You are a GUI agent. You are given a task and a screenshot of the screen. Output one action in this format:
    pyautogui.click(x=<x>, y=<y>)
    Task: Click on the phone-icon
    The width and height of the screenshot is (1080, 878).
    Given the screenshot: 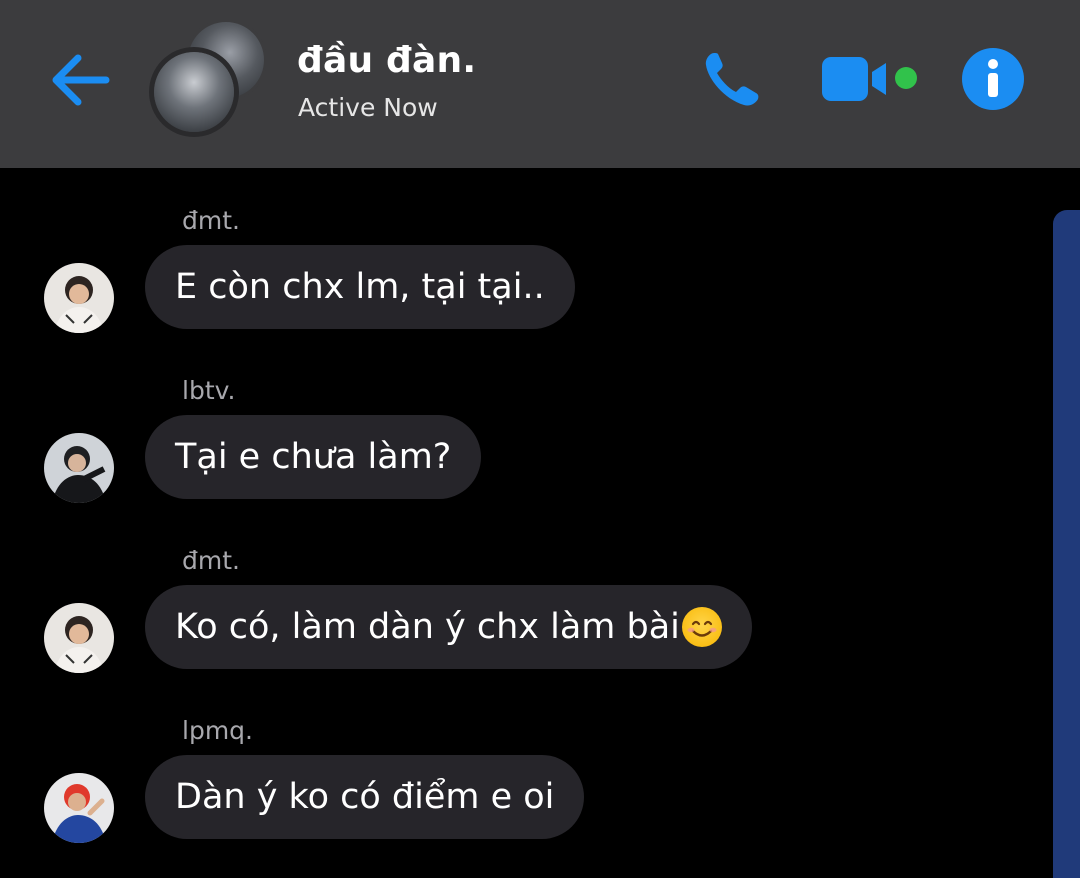 What is the action you would take?
    pyautogui.click(x=732, y=79)
    